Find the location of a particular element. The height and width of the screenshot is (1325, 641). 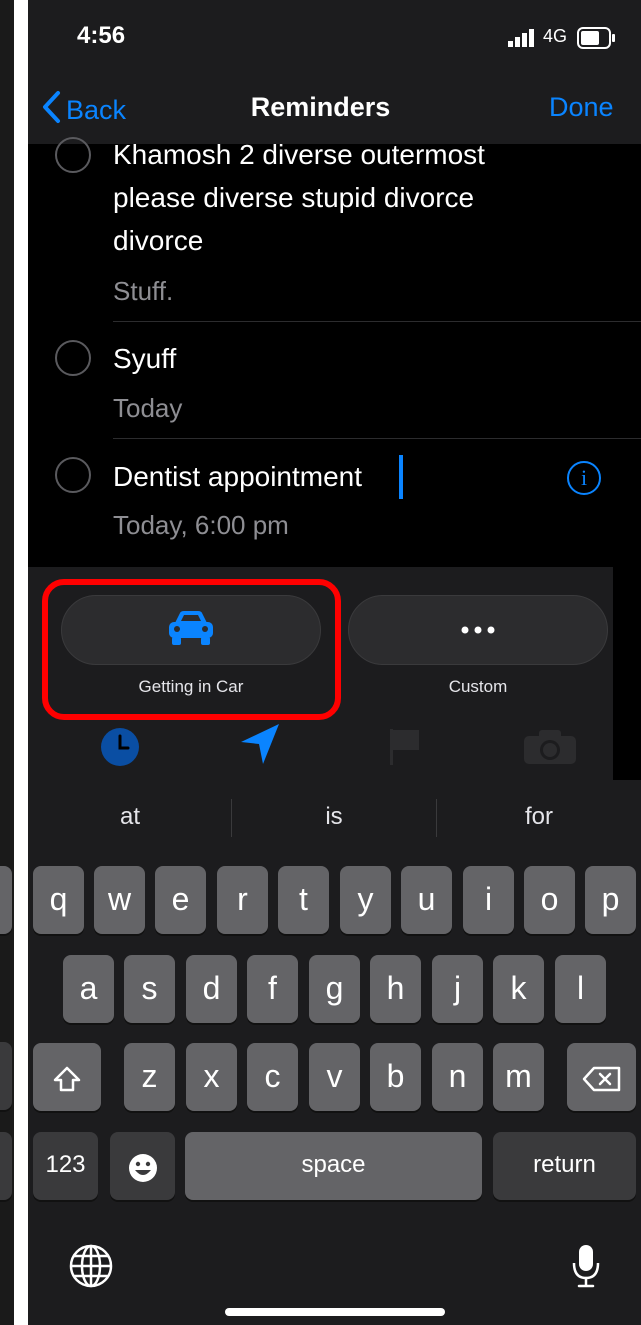

home-indicator is located at coordinates (335, 1312).